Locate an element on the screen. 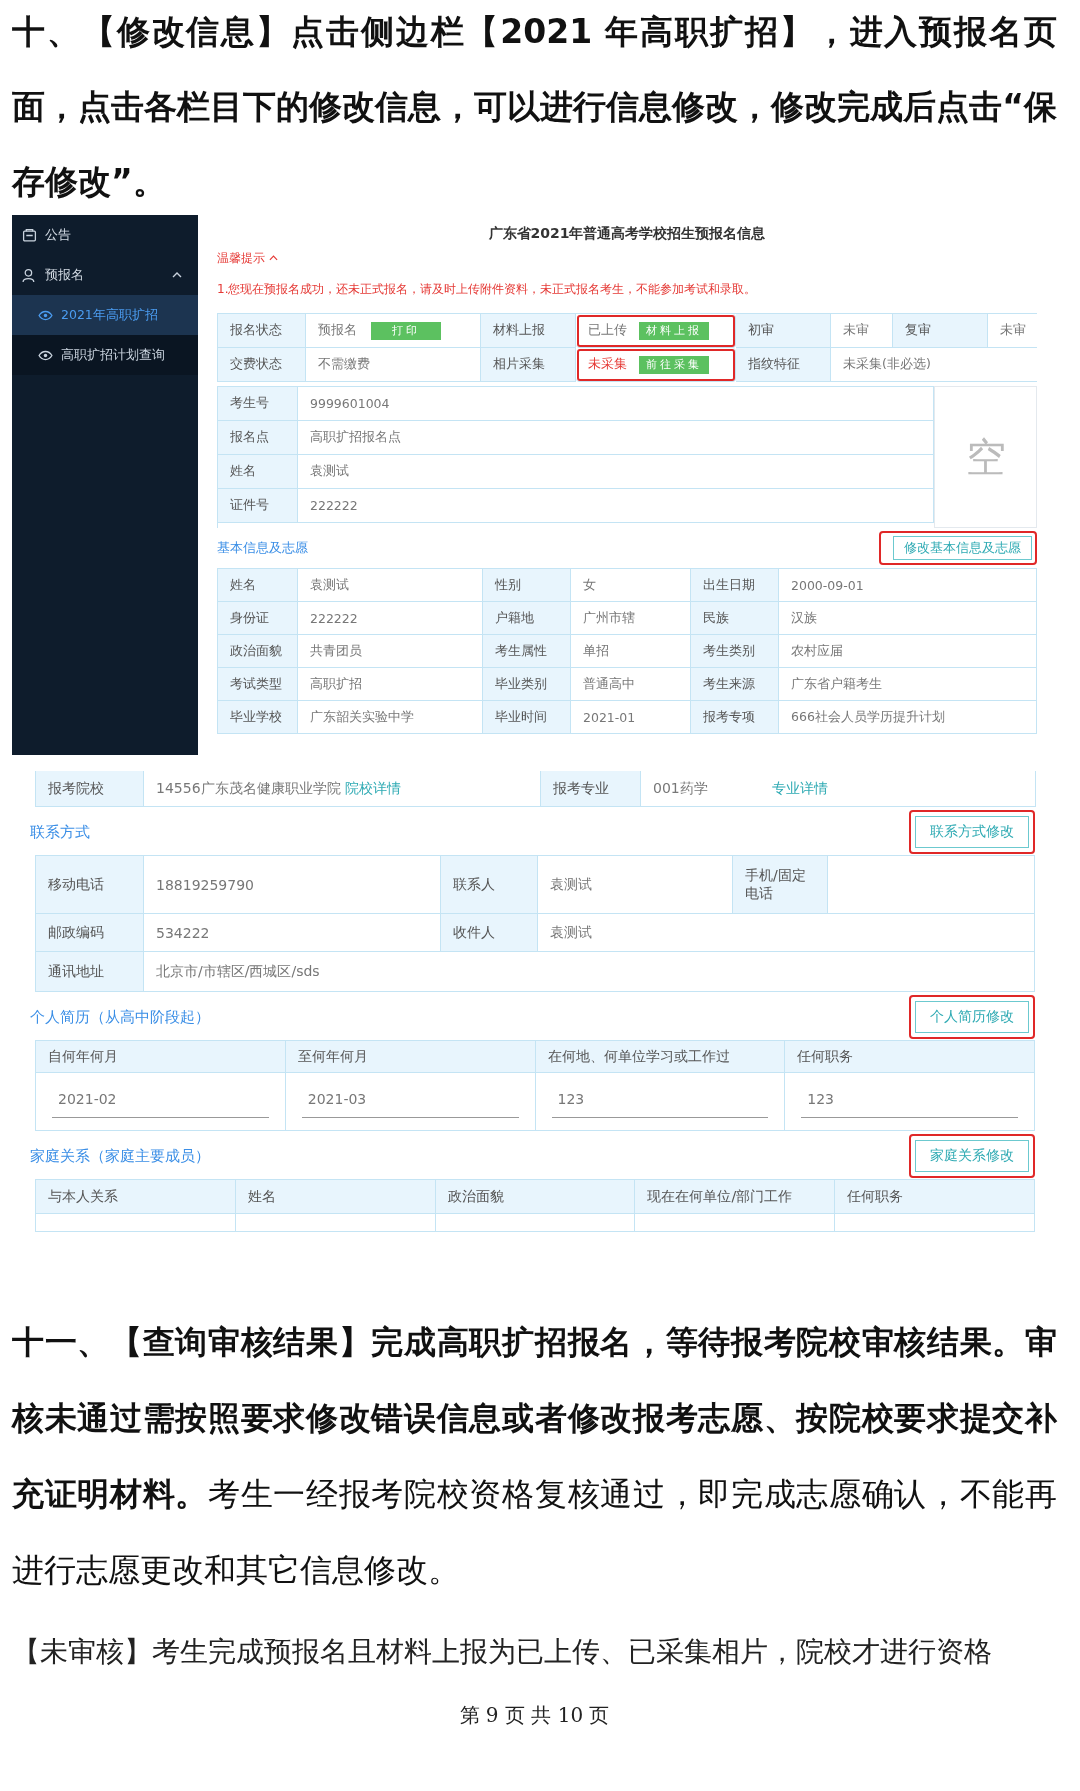  table-cell: 考生来源 is located at coordinates (735, 684).